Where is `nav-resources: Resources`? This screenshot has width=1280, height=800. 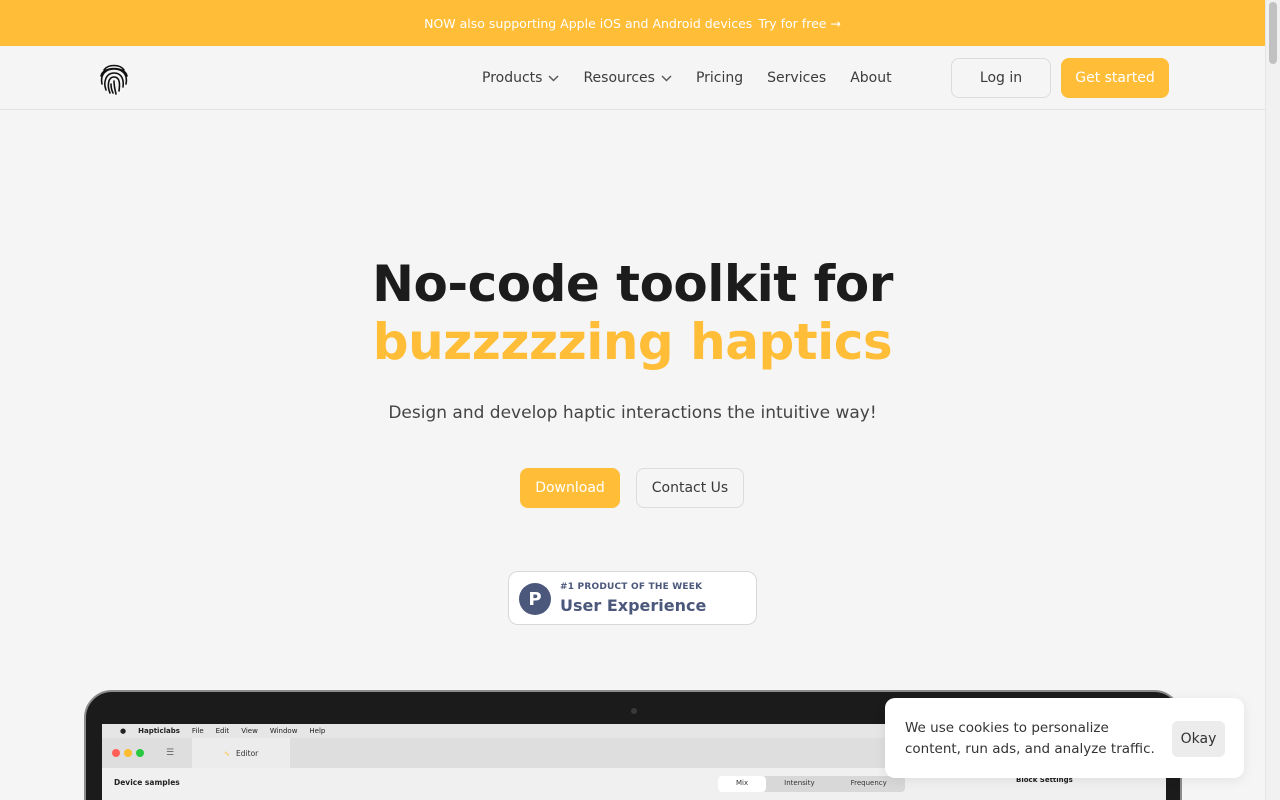 nav-resources: Resources is located at coordinates (627, 78).